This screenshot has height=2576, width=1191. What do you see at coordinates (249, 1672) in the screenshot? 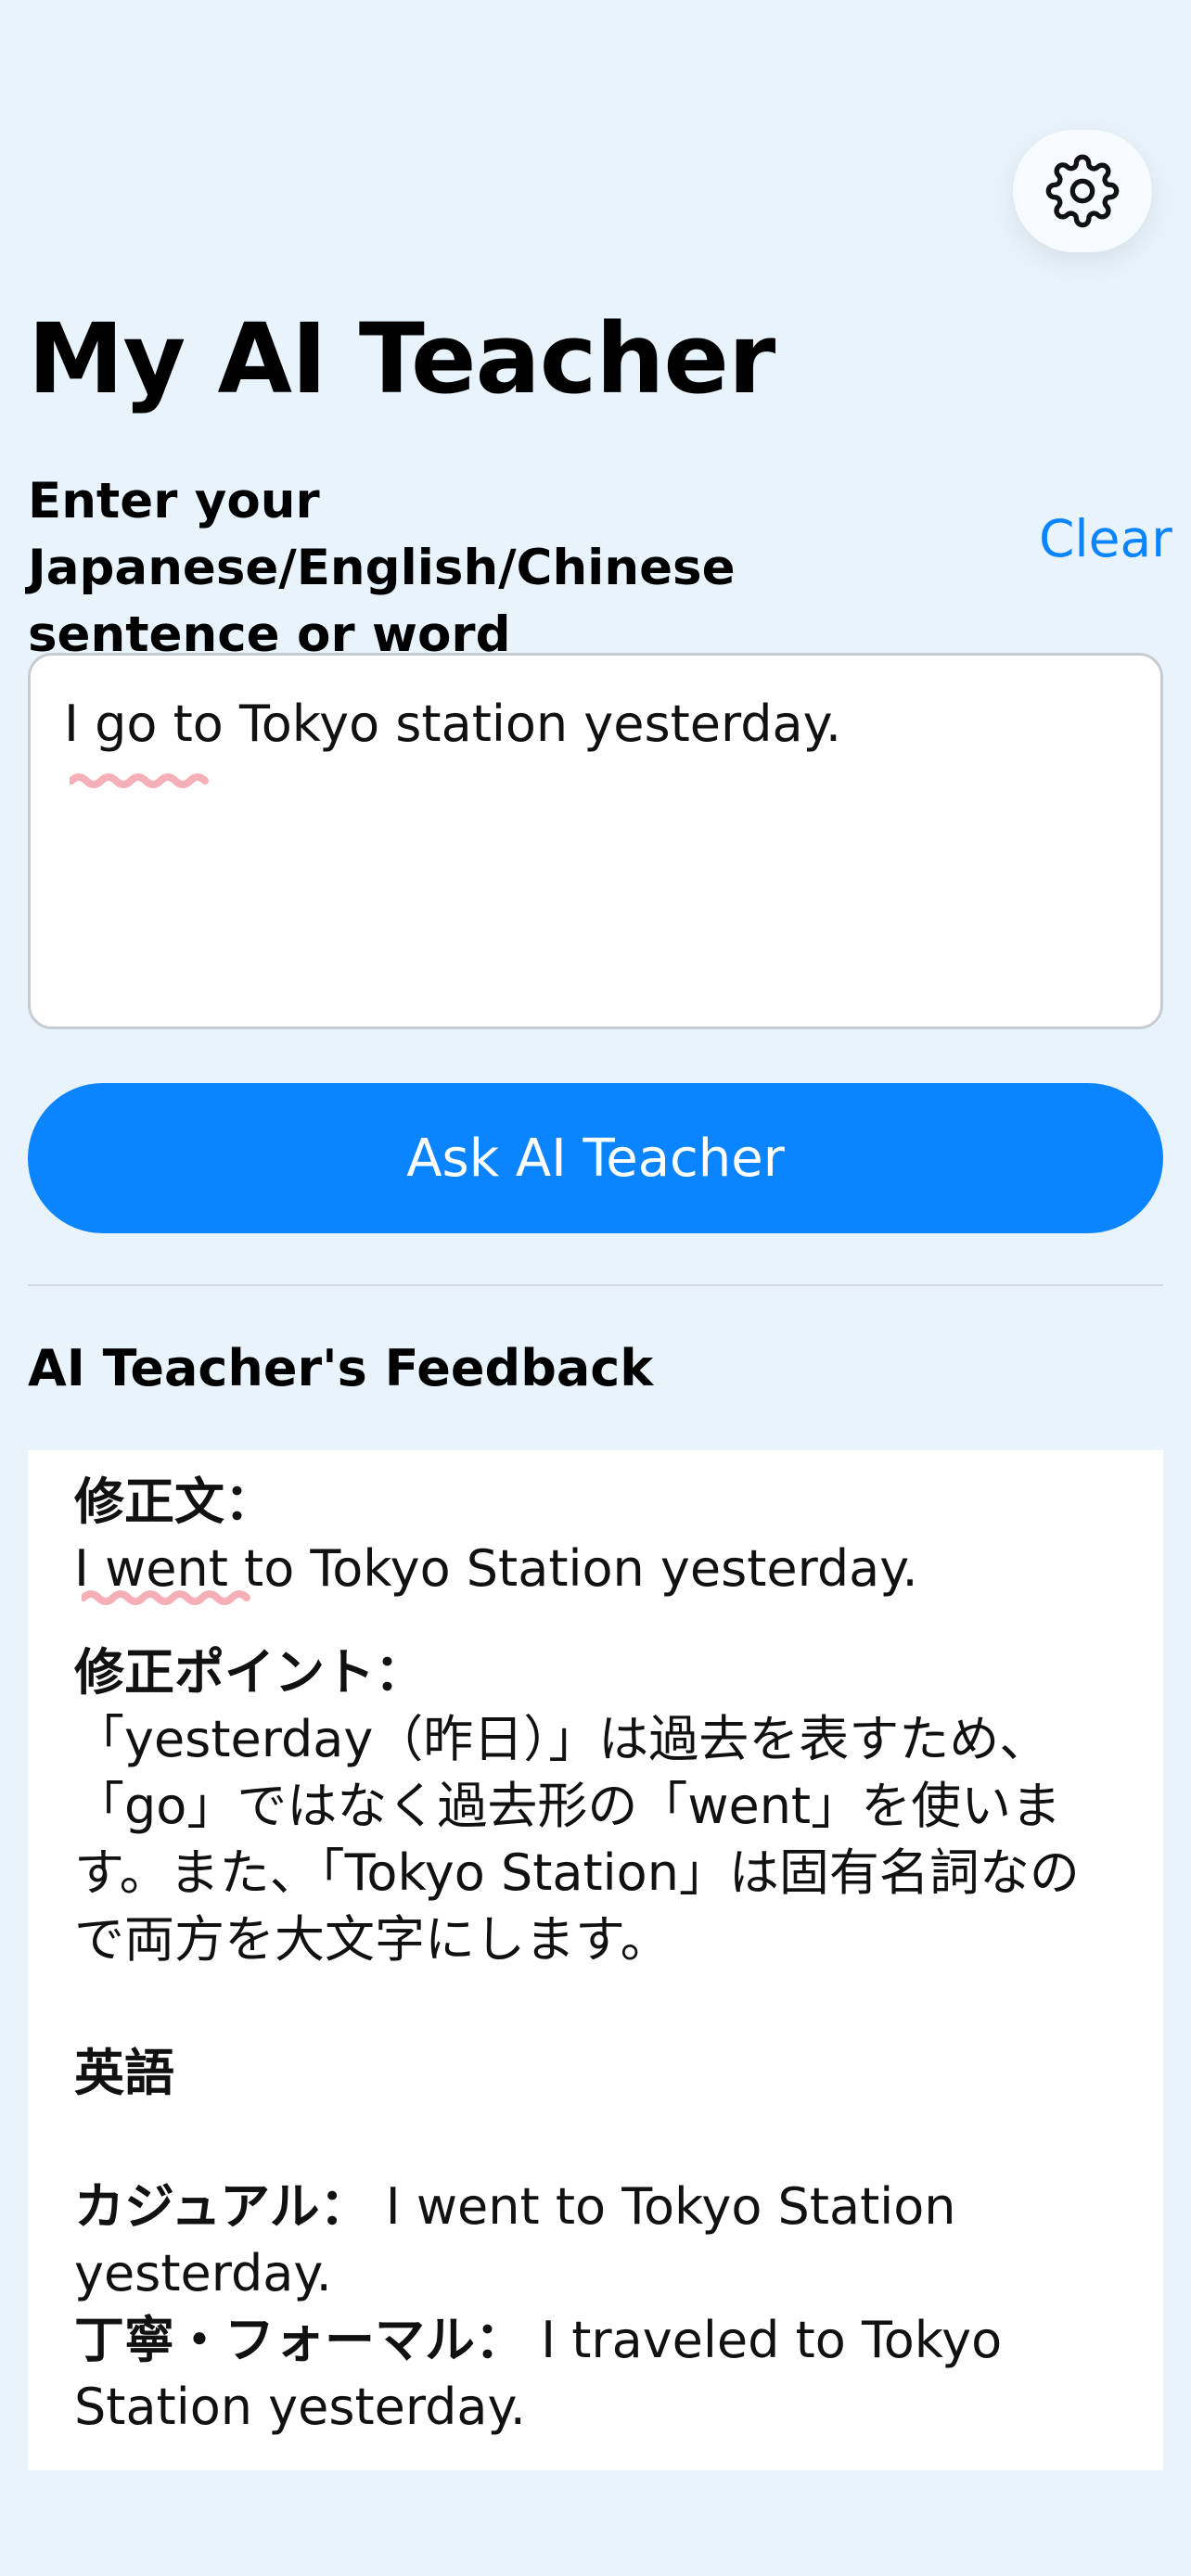
I see `points-label: 修正ポイント：` at bounding box center [249, 1672].